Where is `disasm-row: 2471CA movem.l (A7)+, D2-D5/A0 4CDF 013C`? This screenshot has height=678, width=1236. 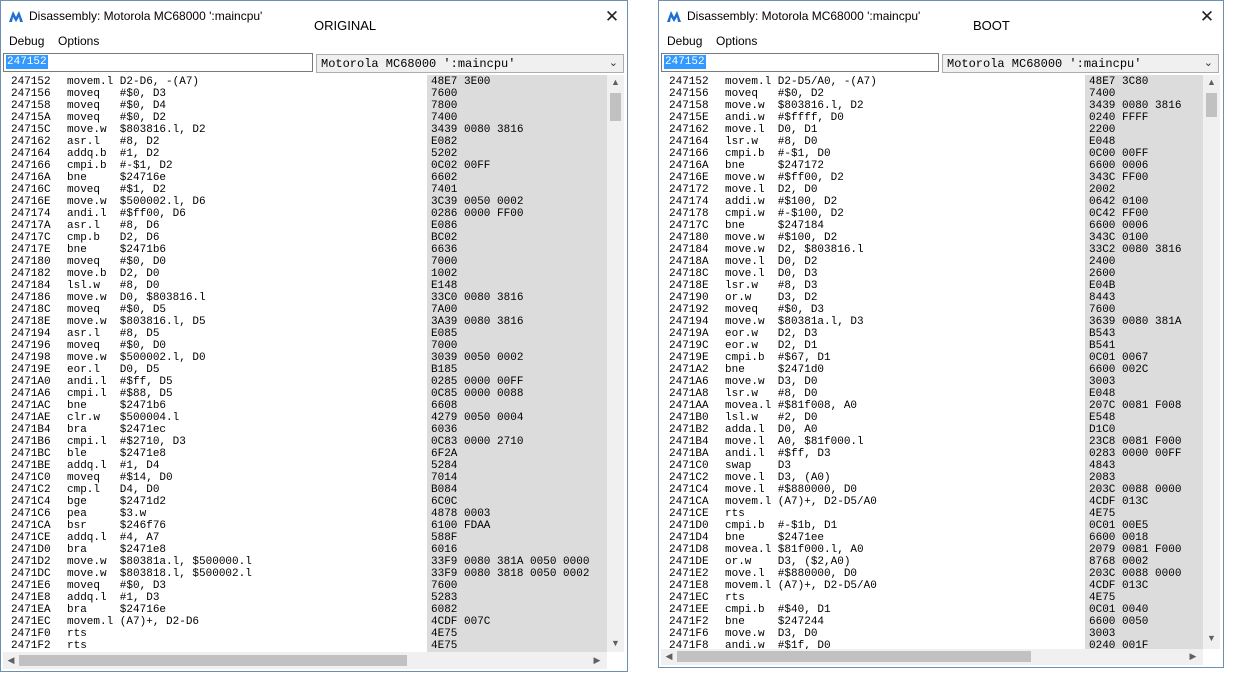 disasm-row: 2471CA movem.l (A7)+, D2-D5/A0 4CDF 013C is located at coordinates (932, 502).